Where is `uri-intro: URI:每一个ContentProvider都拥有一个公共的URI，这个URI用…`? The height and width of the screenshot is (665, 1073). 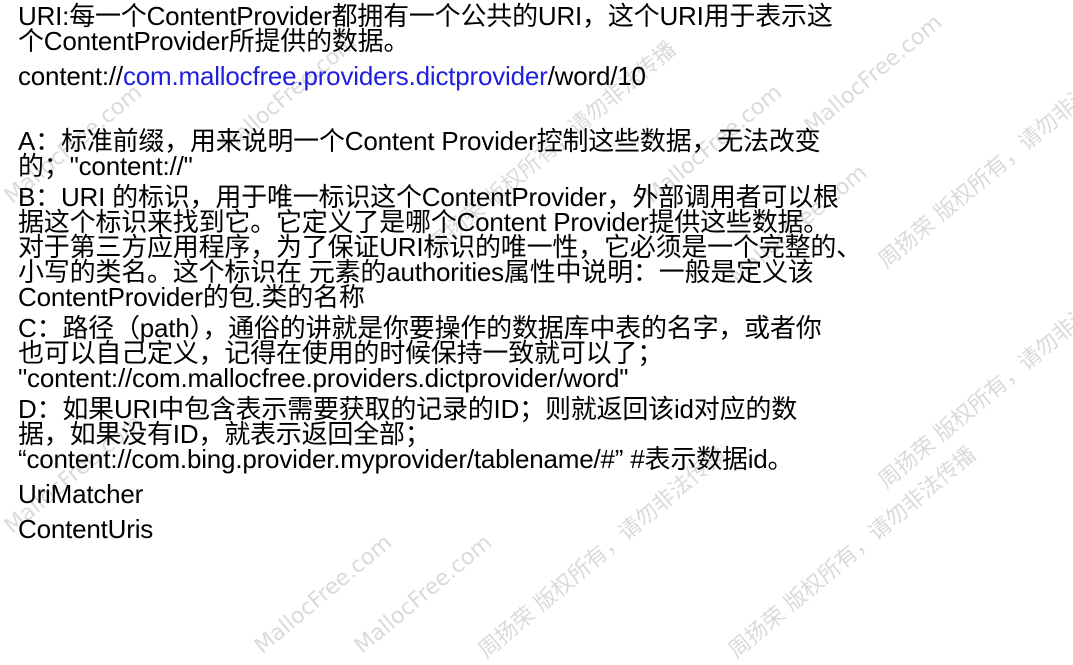
uri-intro: URI:每一个ContentProvider都拥有一个公共的URI，这个URI用… is located at coordinates (543, 29).